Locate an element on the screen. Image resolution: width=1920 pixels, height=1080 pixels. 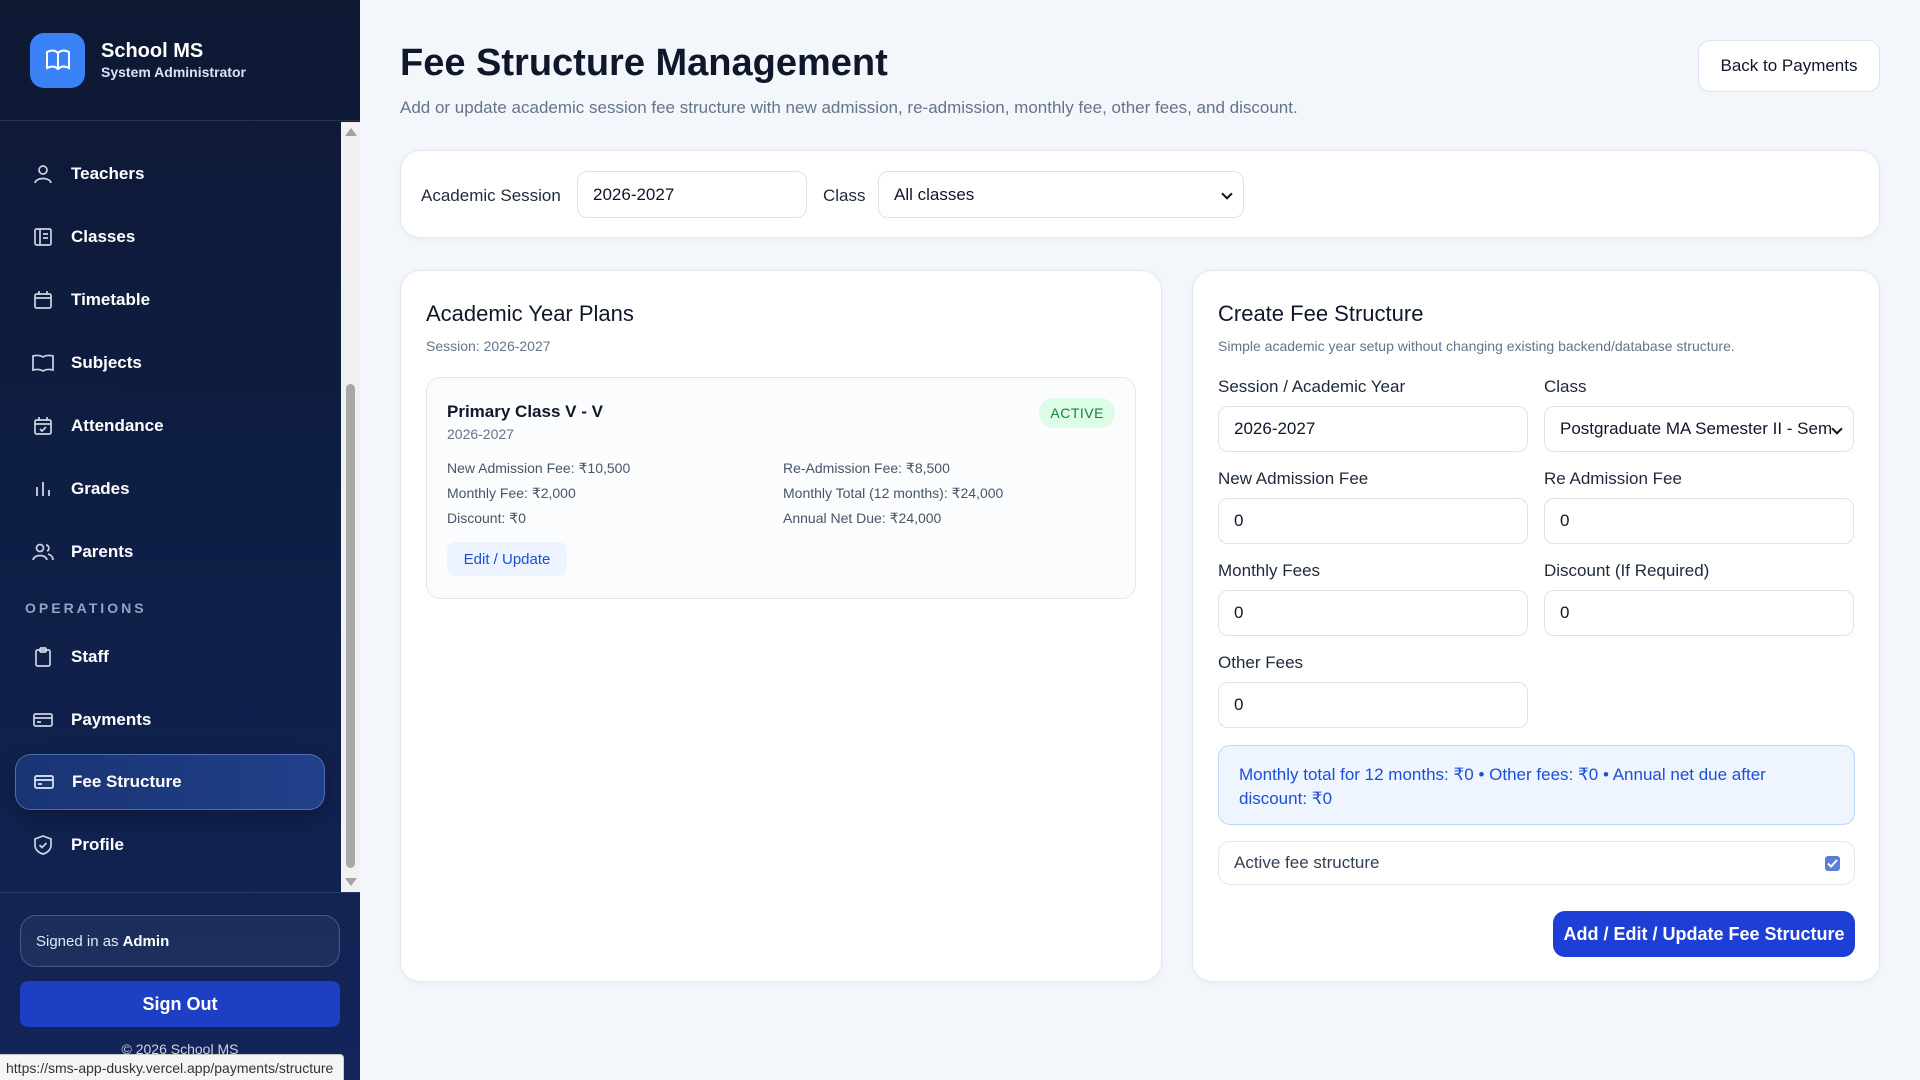
class-filter-value: All classes is located at coordinates (934, 194).